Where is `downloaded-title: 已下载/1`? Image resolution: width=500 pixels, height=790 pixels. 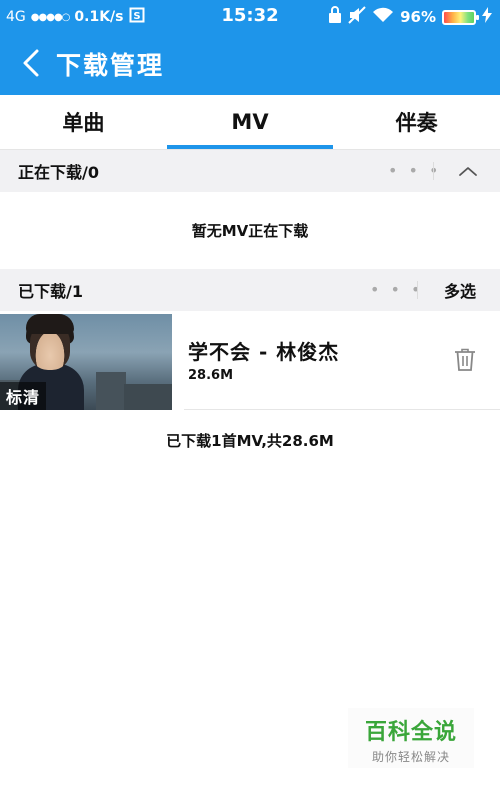 downloaded-title: 已下载/1 is located at coordinates (50, 291).